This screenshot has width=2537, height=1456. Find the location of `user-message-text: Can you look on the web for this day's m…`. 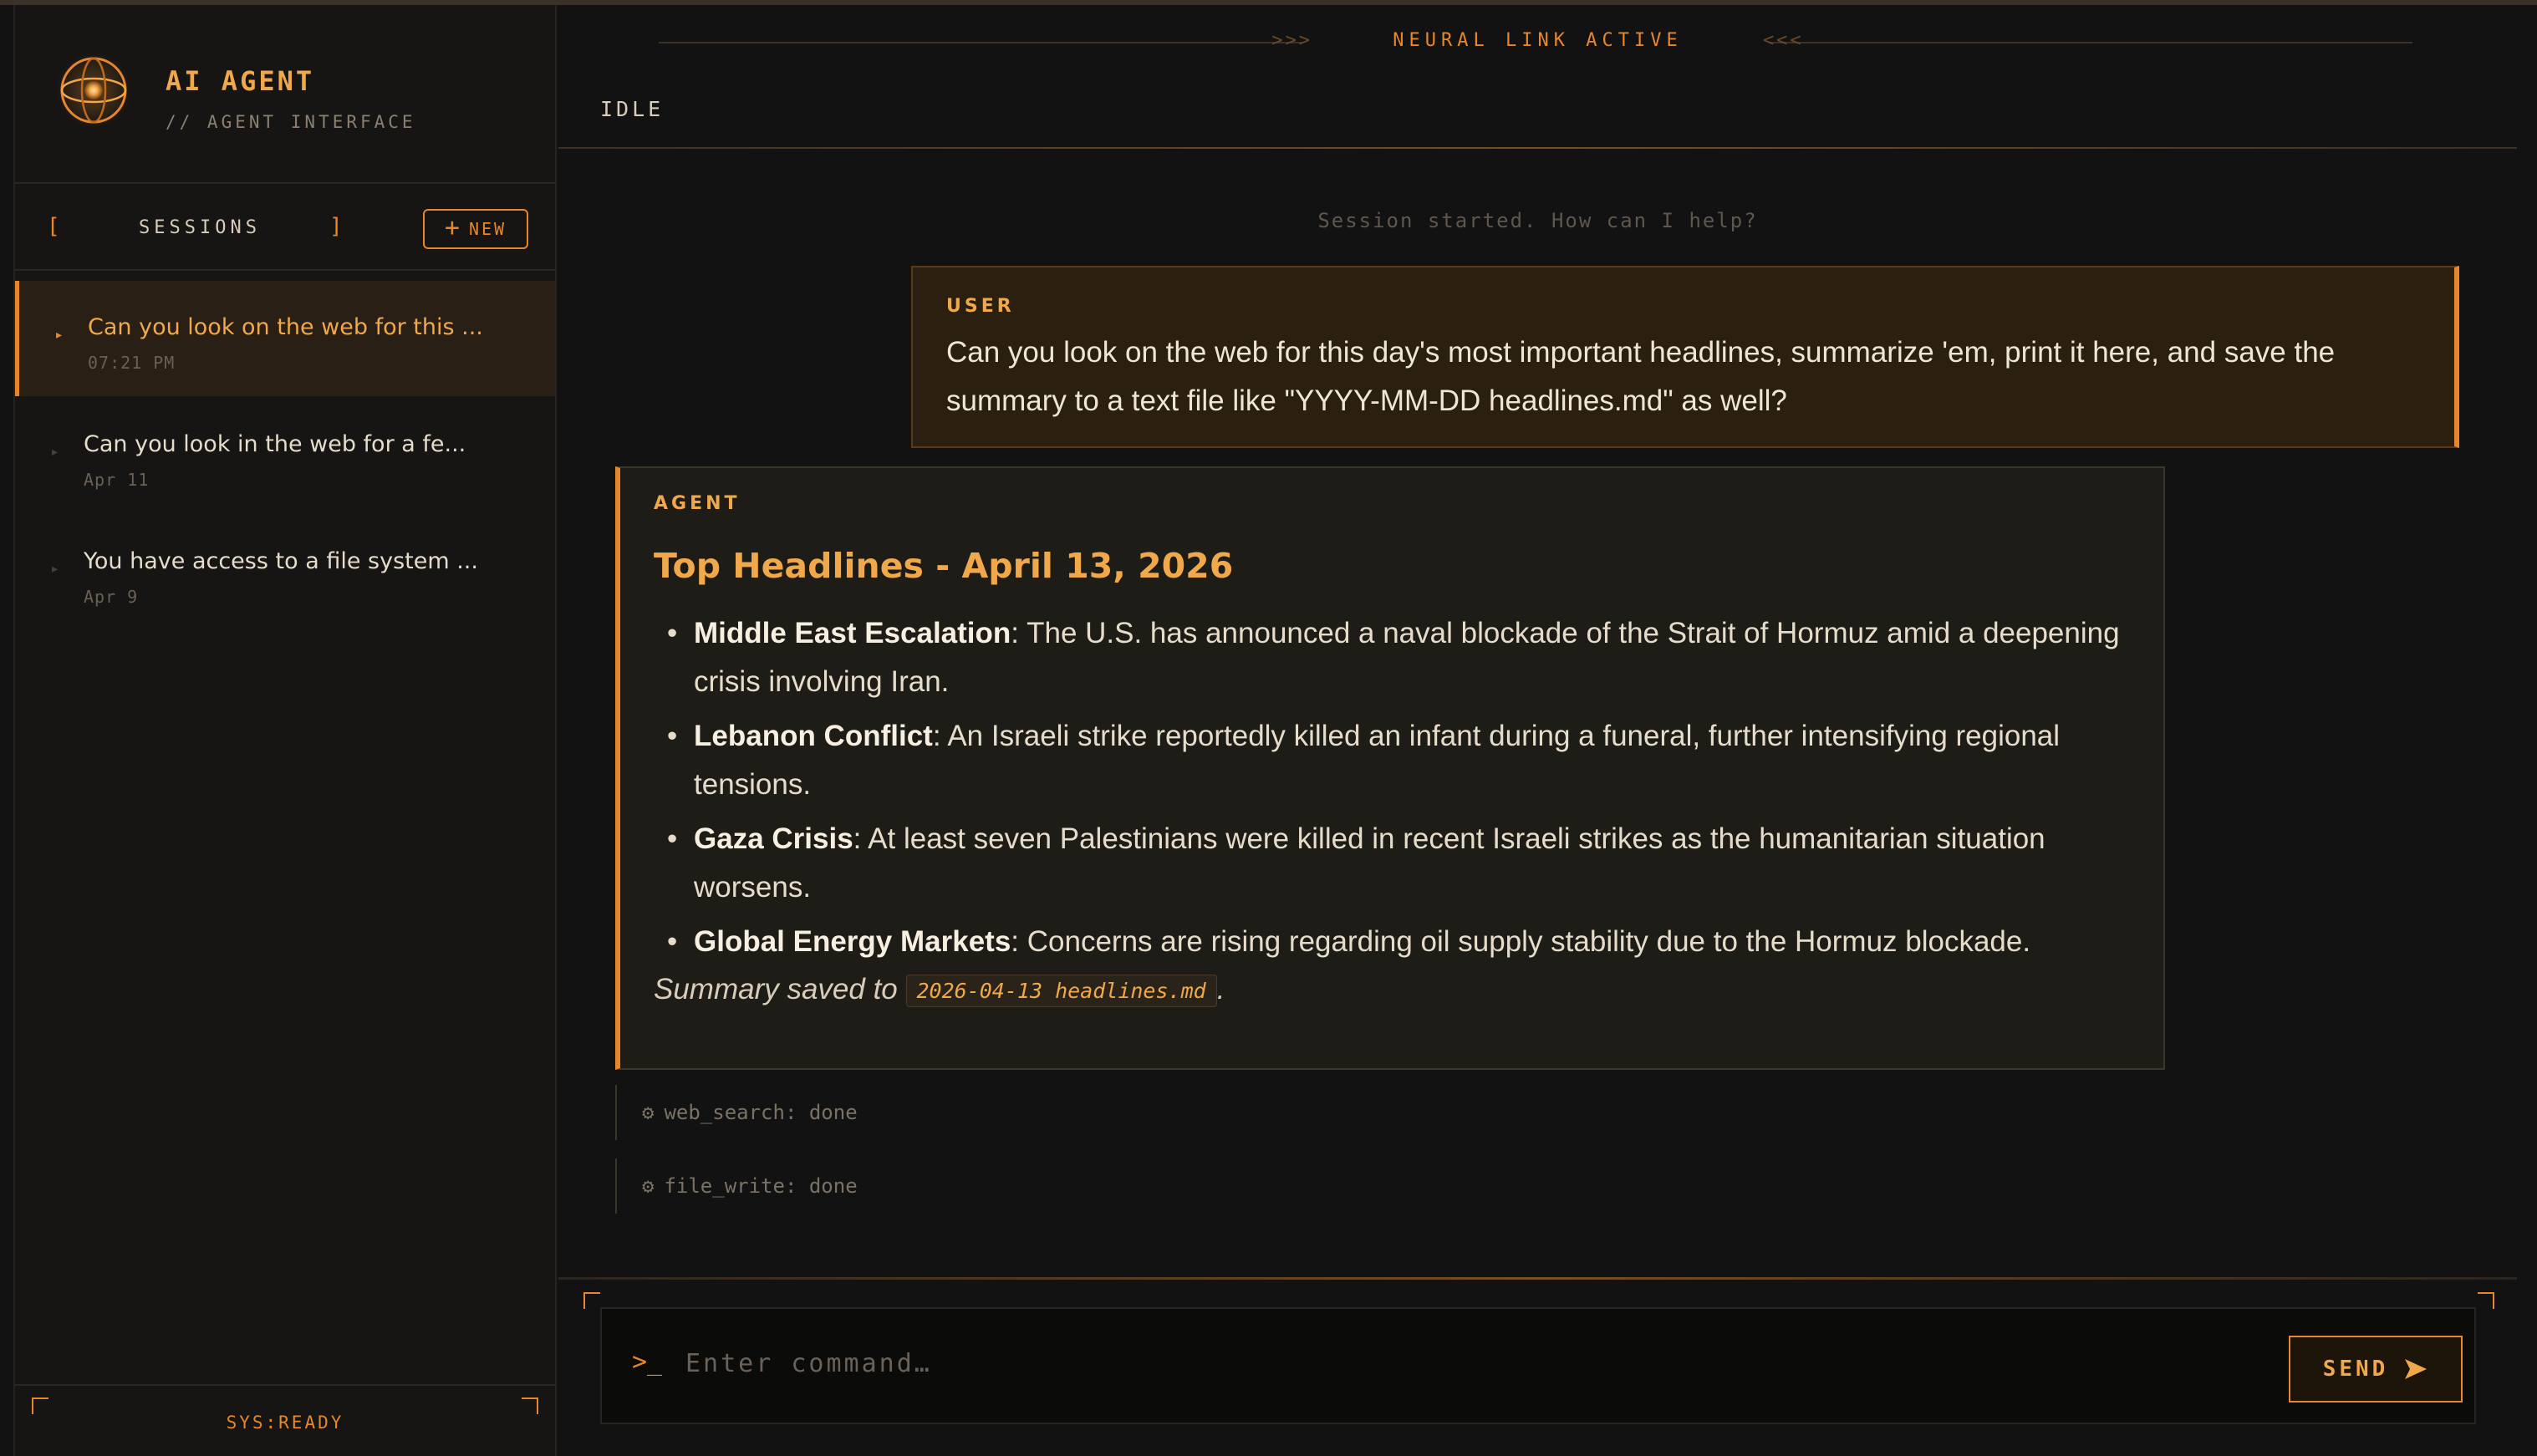

user-message-text: Can you look on the web for this day's m… is located at coordinates (1641, 376).